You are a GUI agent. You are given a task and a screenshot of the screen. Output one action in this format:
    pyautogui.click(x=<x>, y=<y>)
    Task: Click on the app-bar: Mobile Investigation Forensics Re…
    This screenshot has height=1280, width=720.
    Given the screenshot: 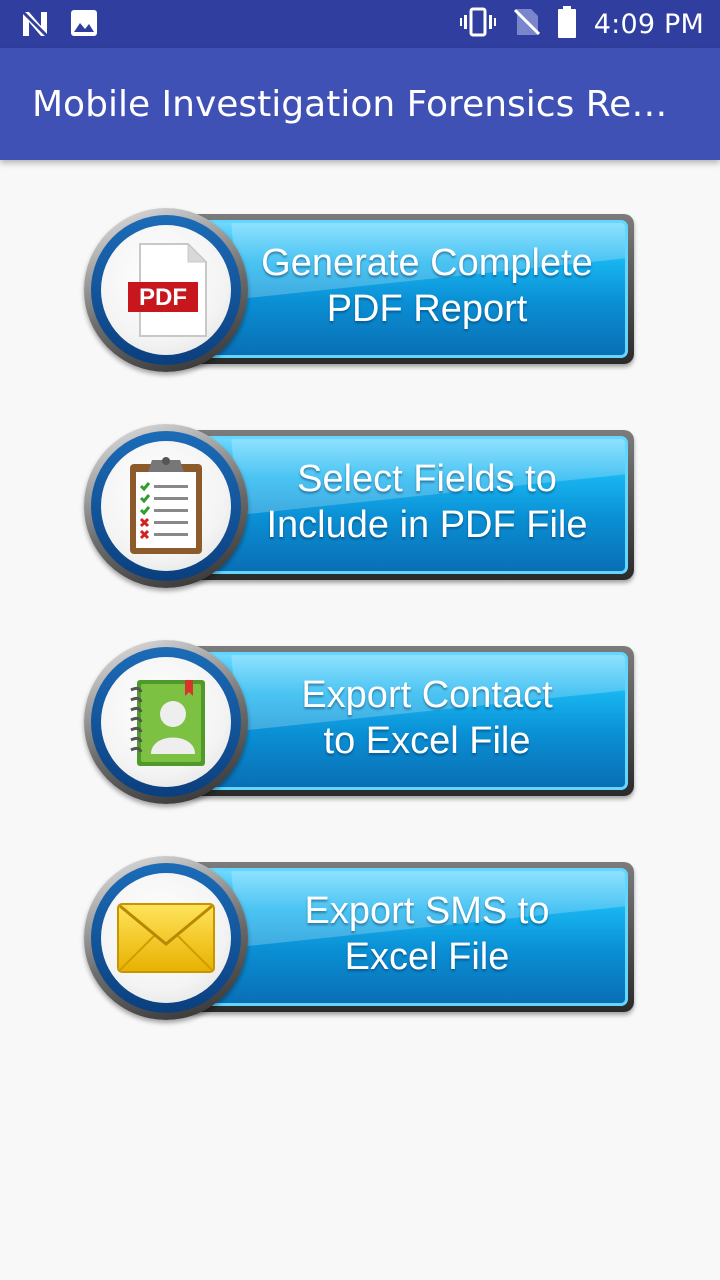 What is the action you would take?
    pyautogui.click(x=360, y=104)
    